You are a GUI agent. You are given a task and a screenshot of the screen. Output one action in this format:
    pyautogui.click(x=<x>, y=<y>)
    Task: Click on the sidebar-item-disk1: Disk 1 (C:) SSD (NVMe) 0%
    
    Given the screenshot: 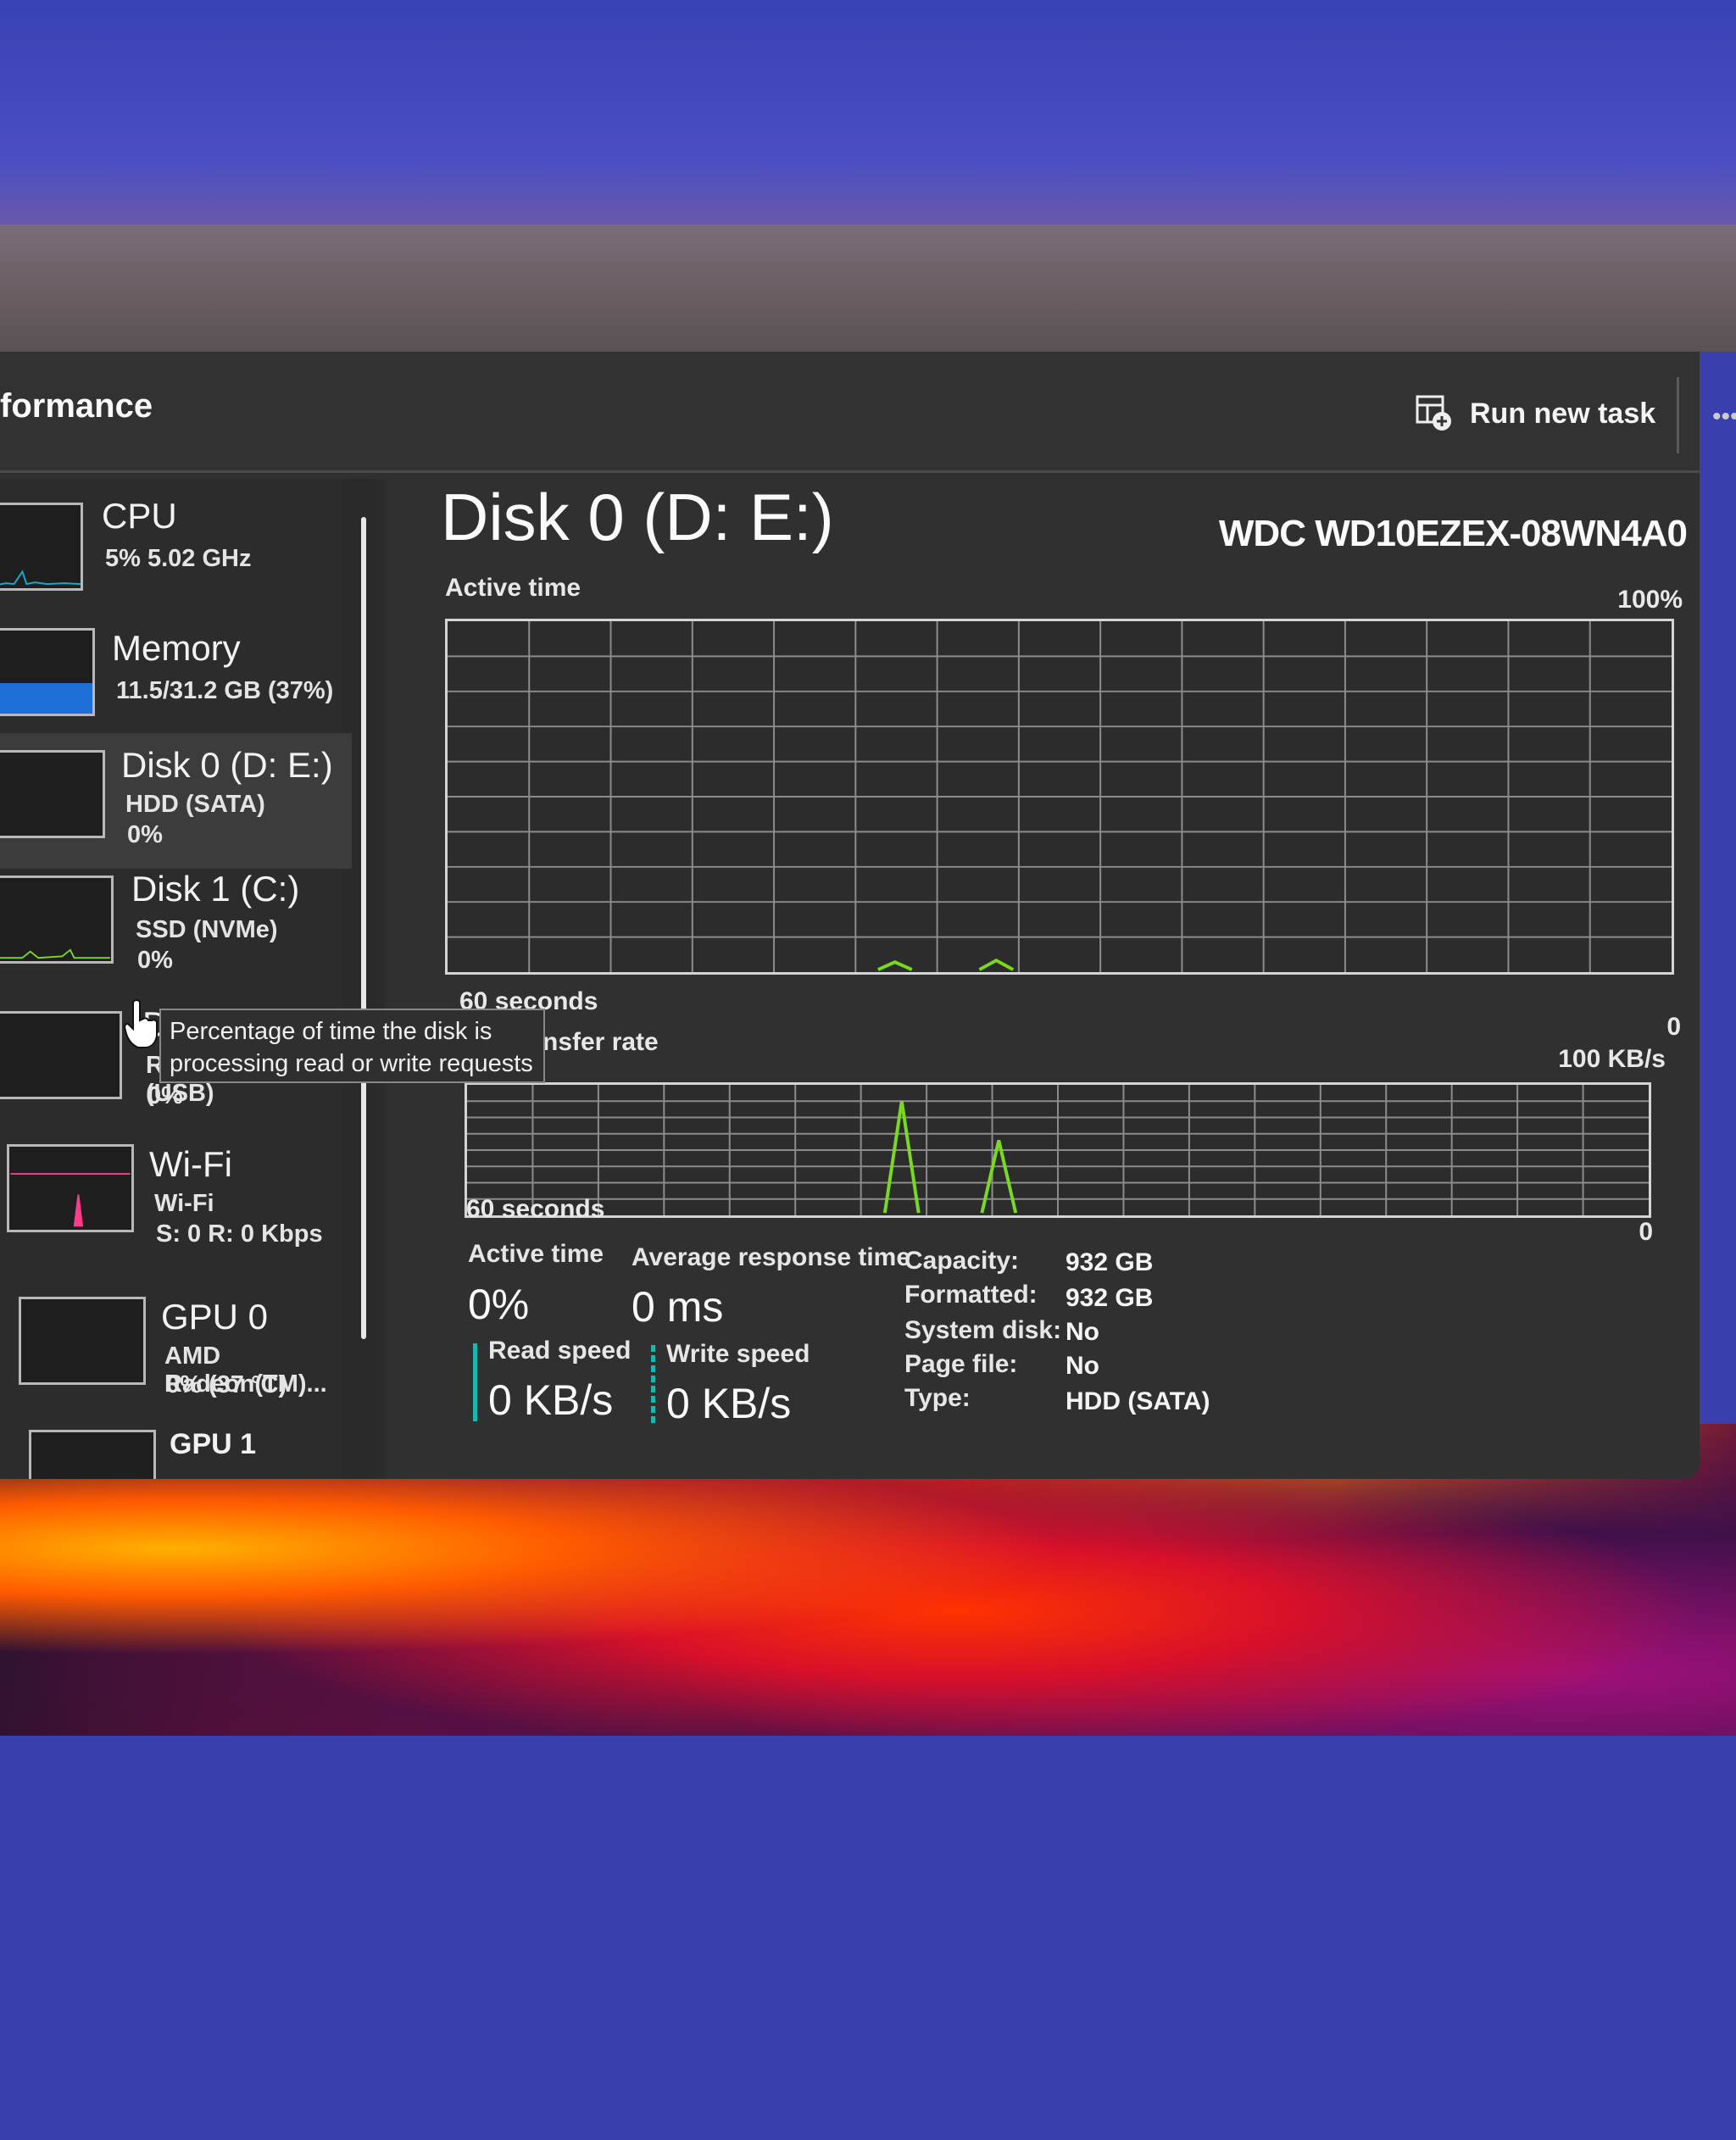 What is the action you would take?
    pyautogui.click(x=176, y=936)
    